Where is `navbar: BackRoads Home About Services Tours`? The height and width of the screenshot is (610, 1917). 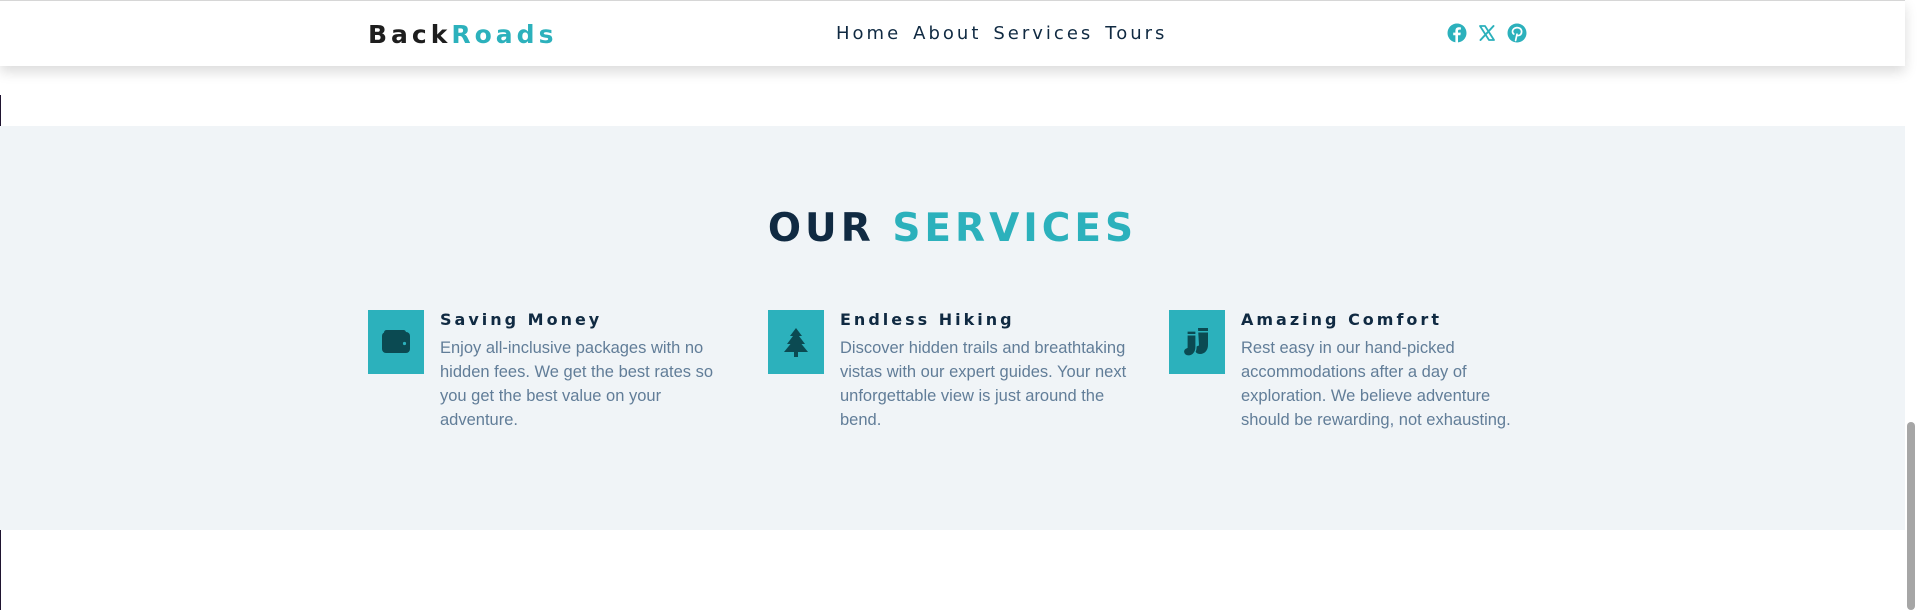 navbar: BackRoads Home About Services Tours is located at coordinates (952, 33).